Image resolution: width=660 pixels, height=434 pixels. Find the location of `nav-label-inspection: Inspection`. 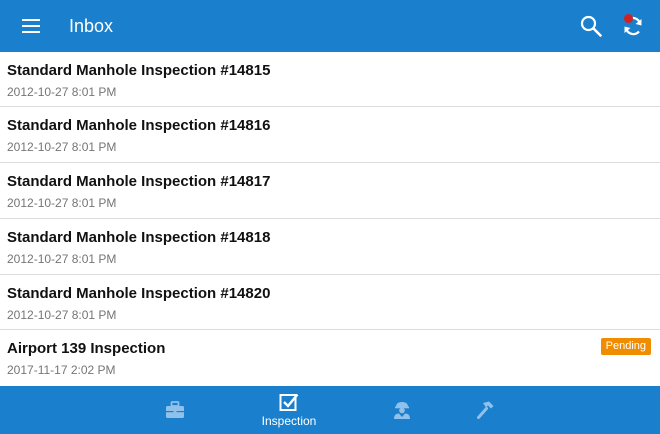

nav-label-inspection: Inspection is located at coordinates (289, 421).